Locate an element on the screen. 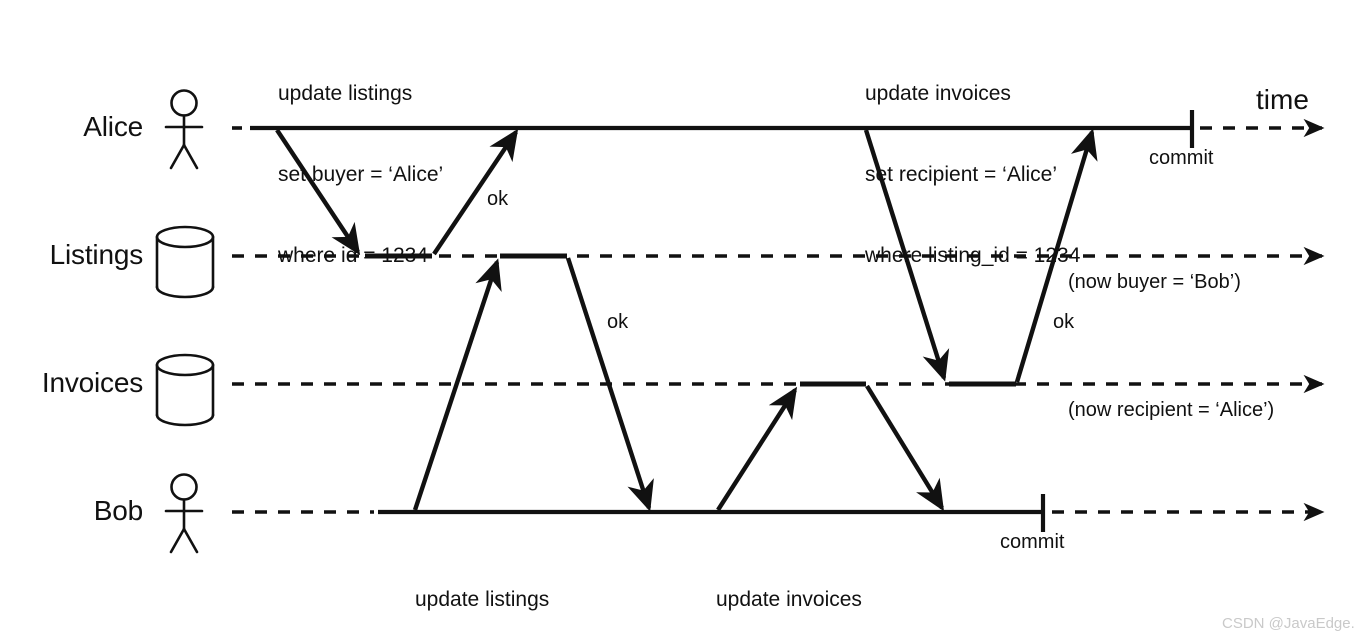  commit-label-bob: commit is located at coordinates (1032, 542).